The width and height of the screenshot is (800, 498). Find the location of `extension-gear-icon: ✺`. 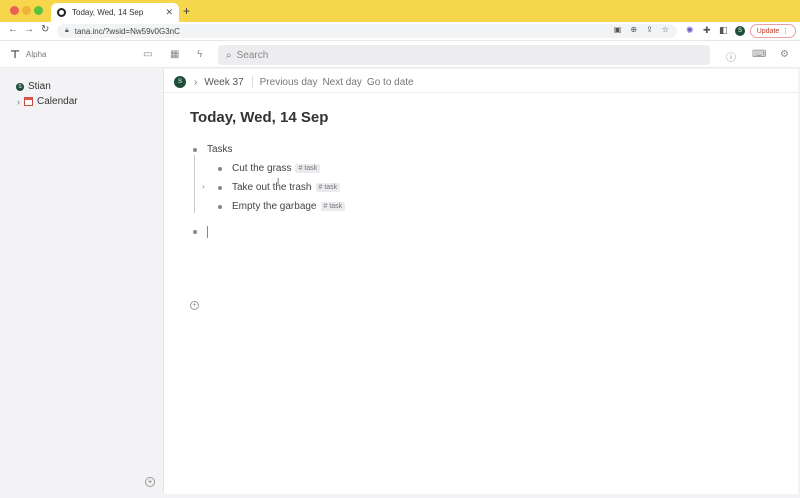

extension-gear-icon: ✺ is located at coordinates (690, 30).